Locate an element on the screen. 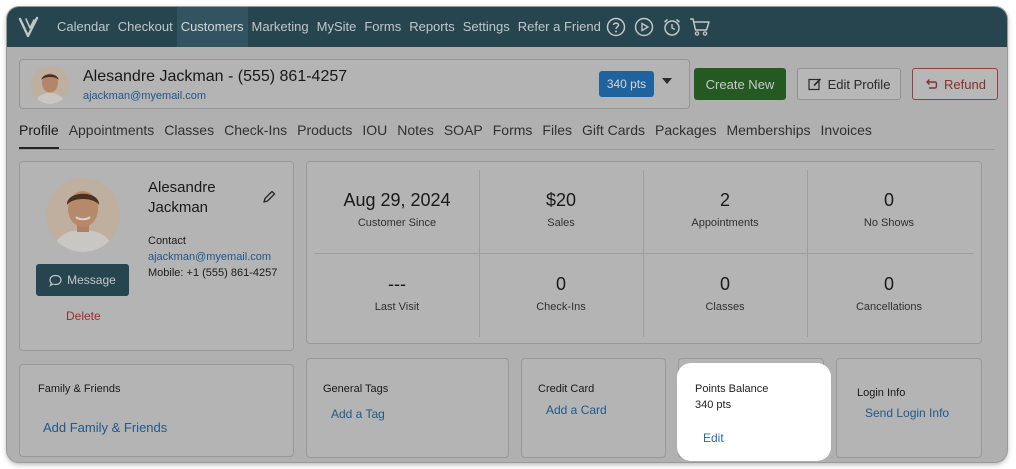  stat-check-ins: 0 Check-Ins is located at coordinates (561, 293).